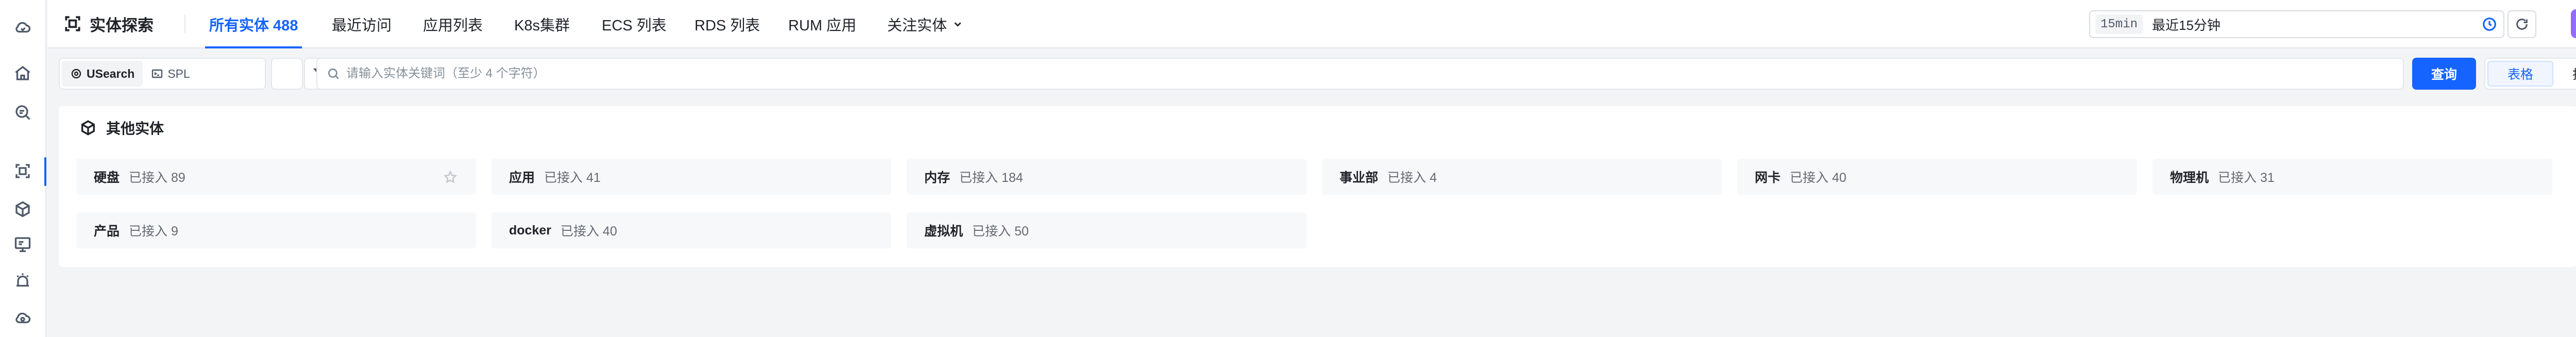 This screenshot has width=2576, height=337. What do you see at coordinates (1107, 230) in the screenshot?
I see `entity-item-vm: 虚拟机 已接入 50` at bounding box center [1107, 230].